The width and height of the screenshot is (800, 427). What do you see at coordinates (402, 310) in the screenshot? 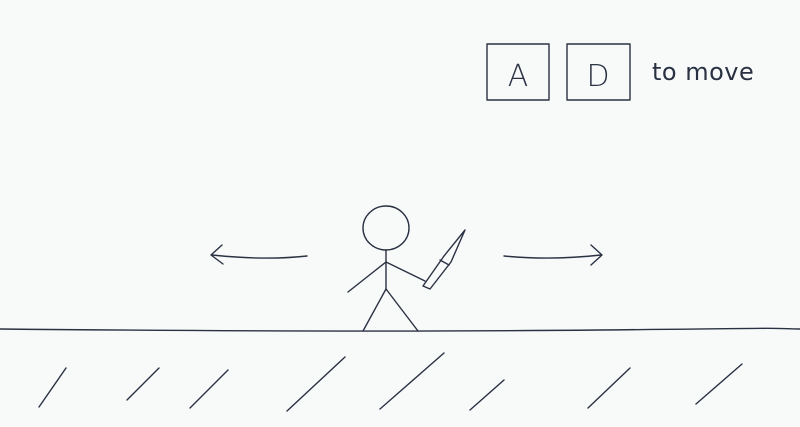
I see `player-right-leg` at bounding box center [402, 310].